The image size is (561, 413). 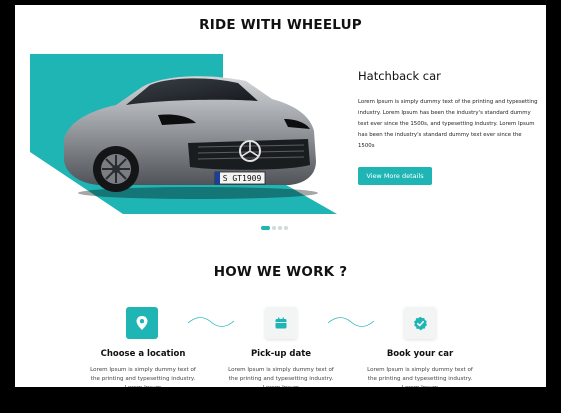 I want to click on license-plate: S GT1909, so click(x=242, y=178).